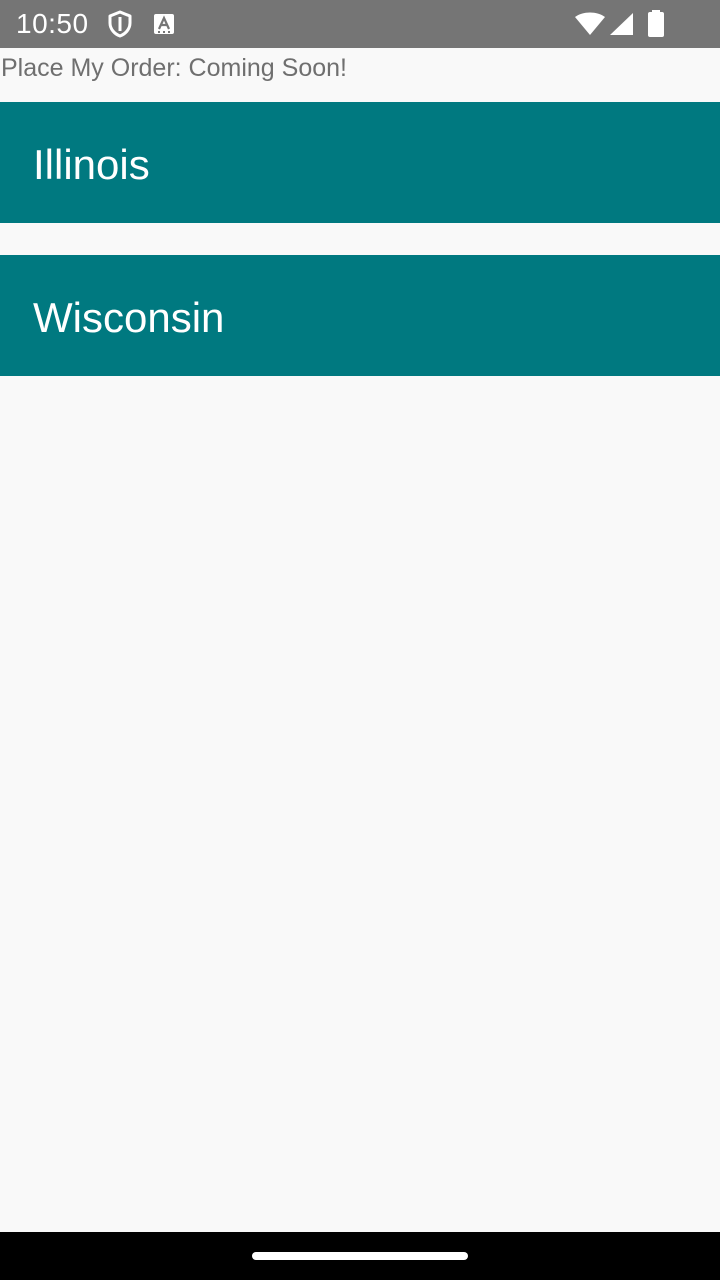  I want to click on page-title: Place My Order: Coming Soon!, so click(174, 68).